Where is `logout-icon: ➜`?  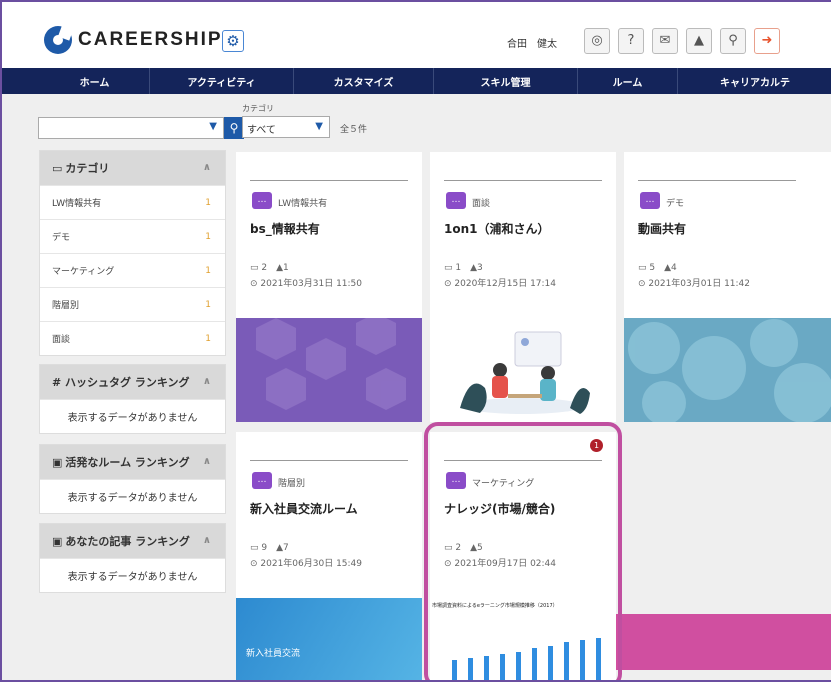
logout-icon: ➜ is located at coordinates (767, 41).